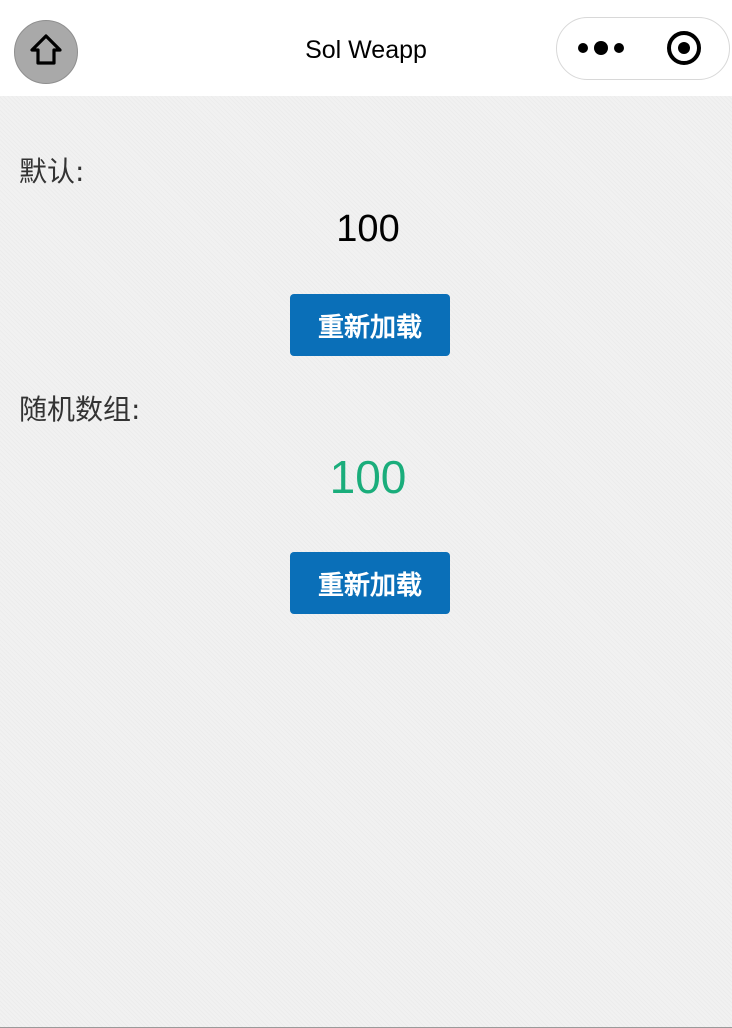  What do you see at coordinates (366, 48) in the screenshot?
I see `navigation-bar: Sol Weapp` at bounding box center [366, 48].